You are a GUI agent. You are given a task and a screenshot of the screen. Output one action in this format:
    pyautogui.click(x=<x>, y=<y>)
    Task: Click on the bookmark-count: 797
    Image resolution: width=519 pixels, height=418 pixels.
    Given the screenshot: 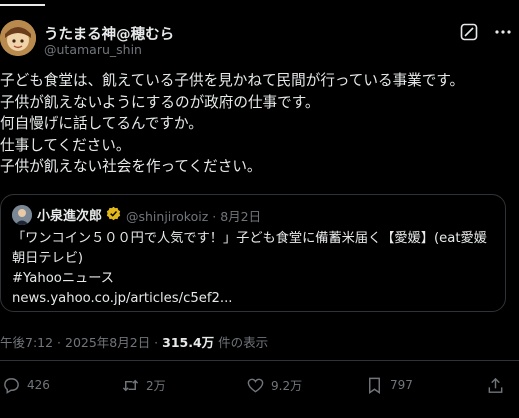 What is the action you would take?
    pyautogui.click(x=401, y=385)
    